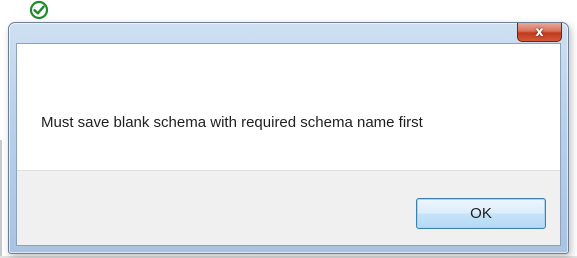 This screenshot has width=577, height=258. I want to click on ok-button: OK, so click(481, 213).